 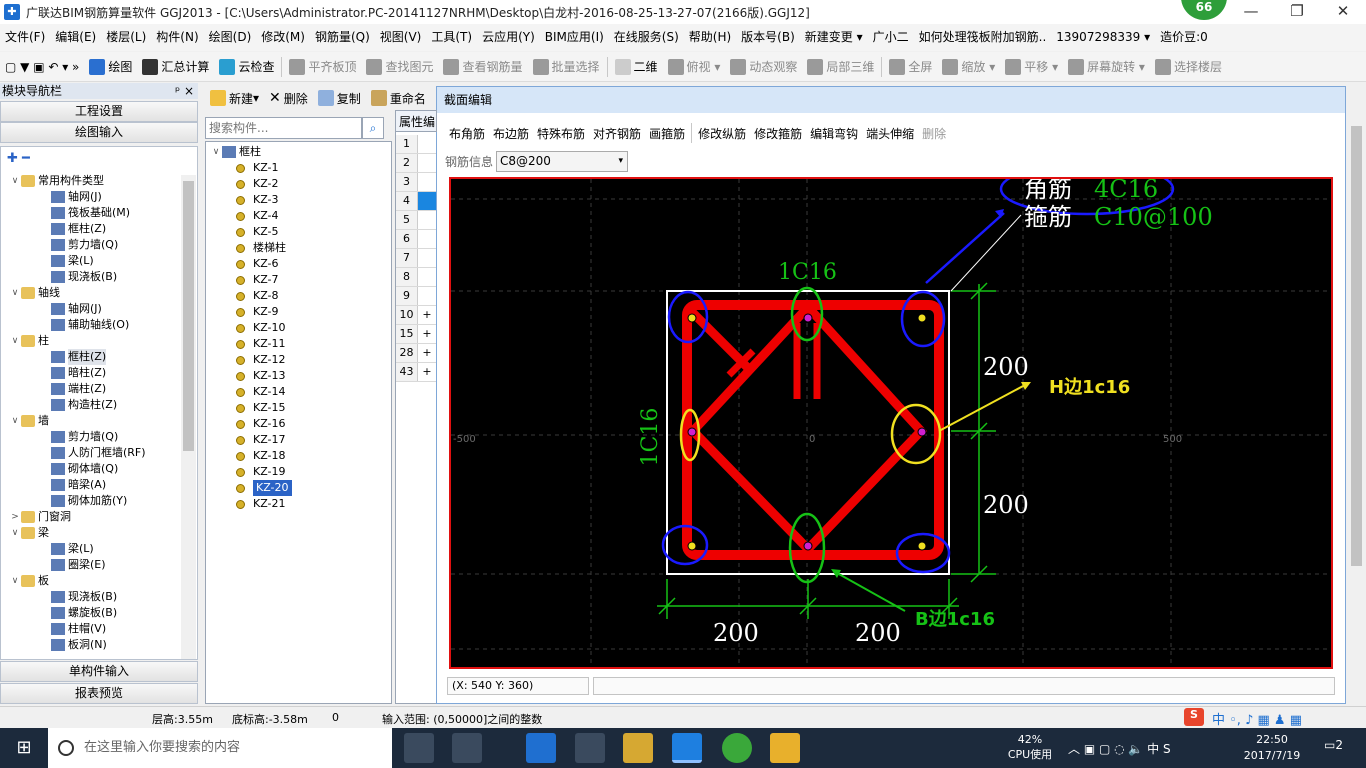 What do you see at coordinates (298, 232) in the screenshot?
I see `component-list-item: KZ-5` at bounding box center [298, 232].